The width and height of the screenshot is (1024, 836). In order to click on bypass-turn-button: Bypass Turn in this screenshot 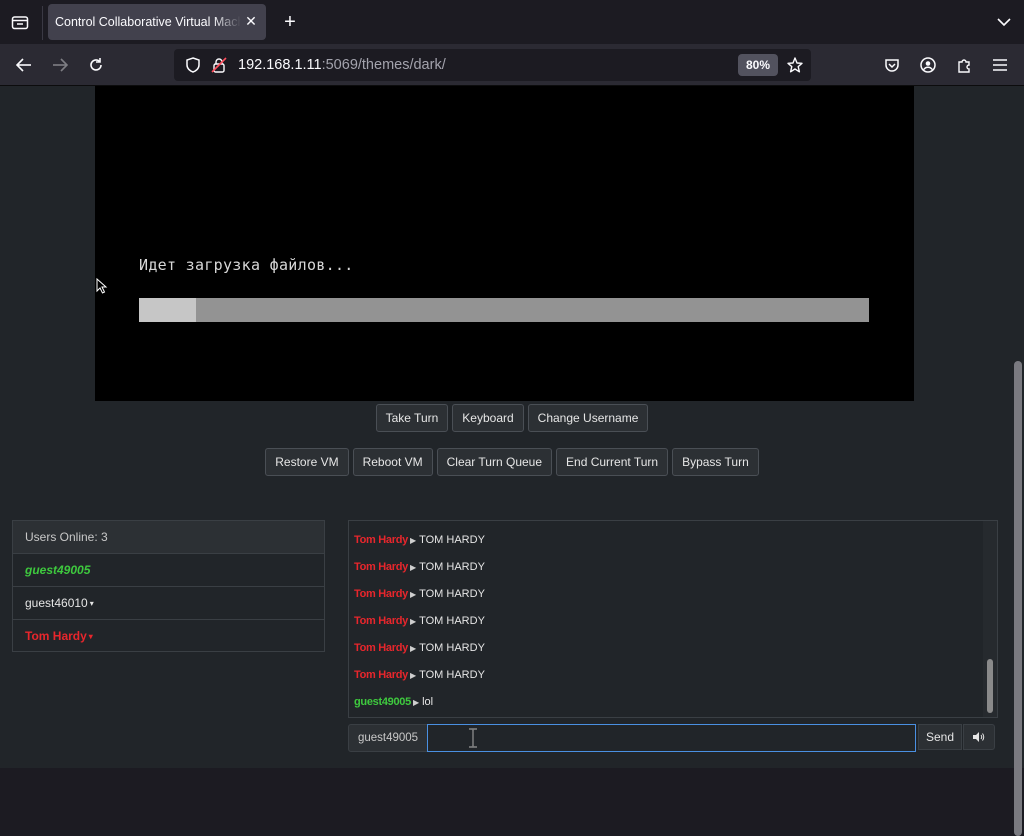, I will do `click(715, 462)`.